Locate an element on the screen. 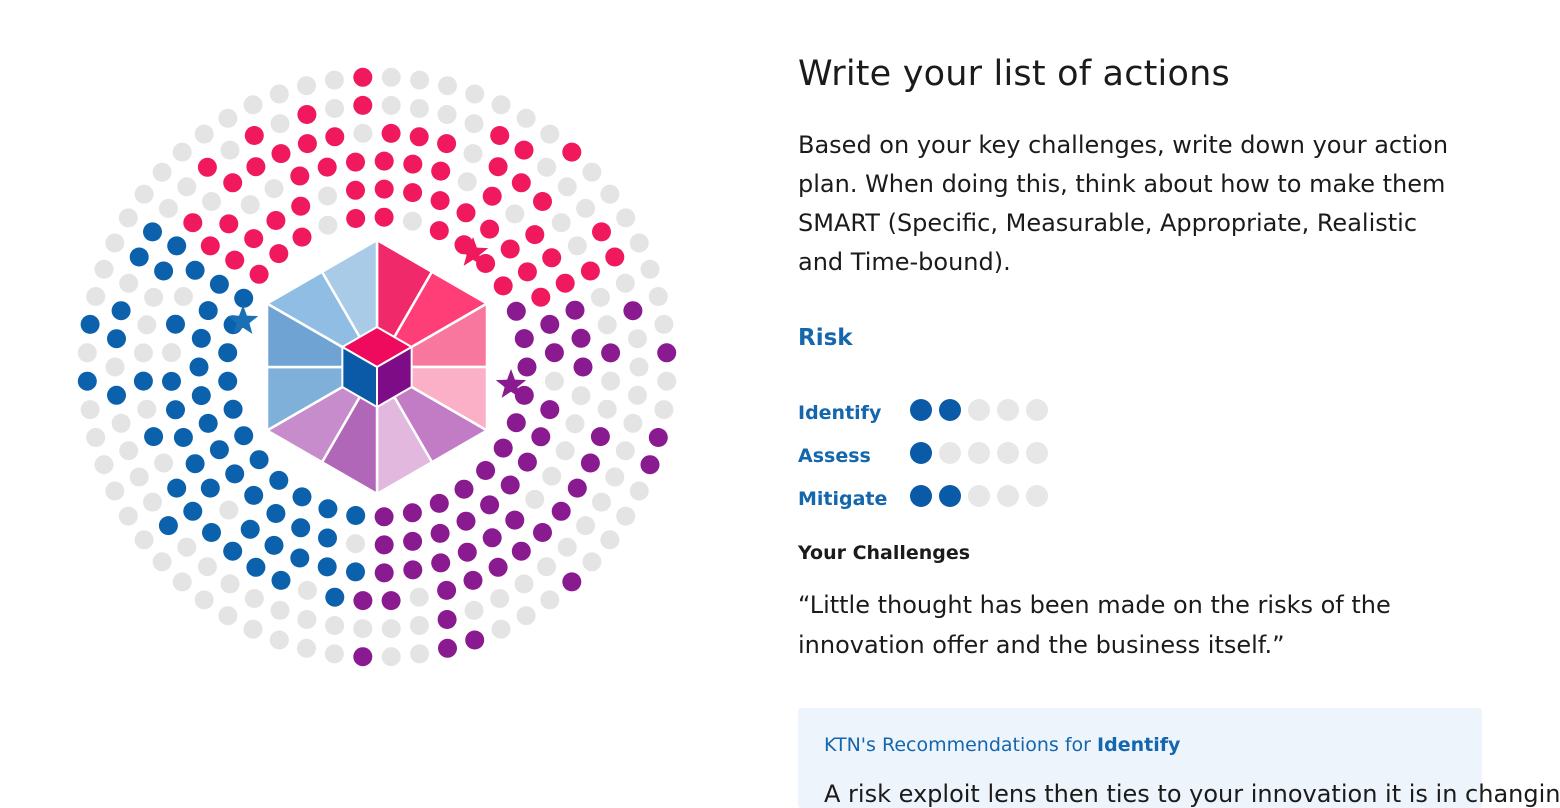  risk-row-identify: Identify is located at coordinates (1143, 409).